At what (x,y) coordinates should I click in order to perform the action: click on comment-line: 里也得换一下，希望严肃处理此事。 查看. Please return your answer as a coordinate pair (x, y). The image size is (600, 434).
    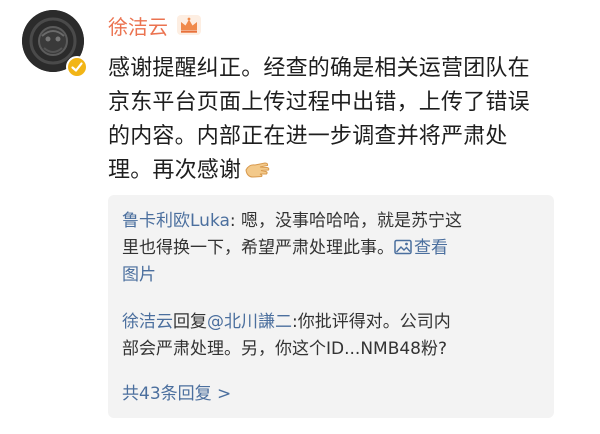
    Looking at the image, I should click on (337, 248).